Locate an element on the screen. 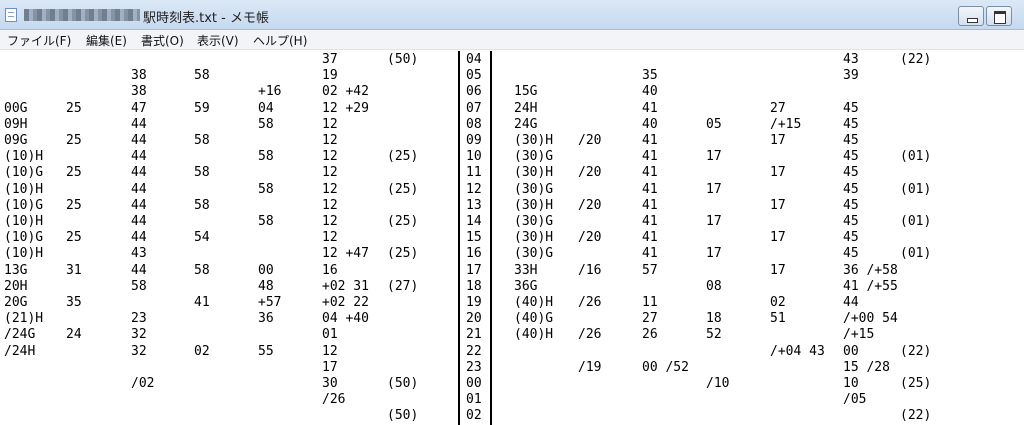 Image resolution: width=1024 pixels, height=425 pixels. timetable-cell: 10 is located at coordinates (851, 383).